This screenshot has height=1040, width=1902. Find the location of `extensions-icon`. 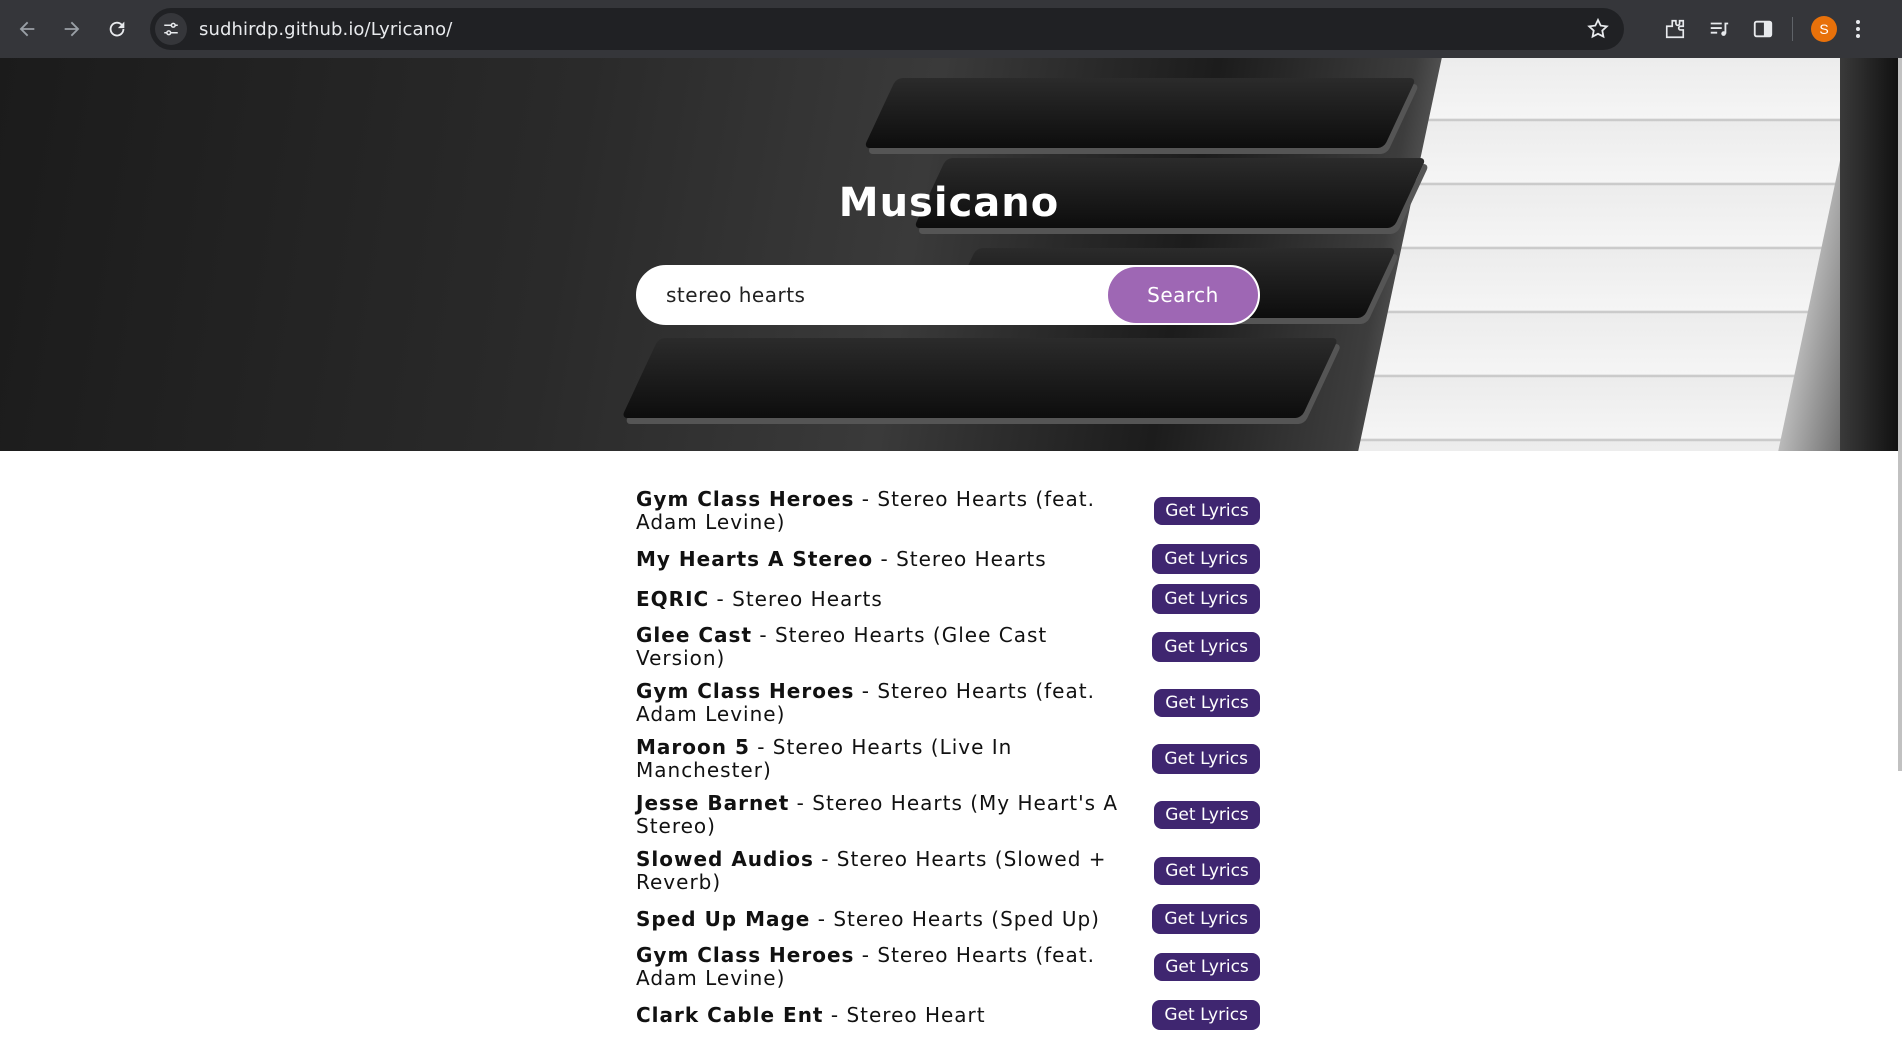

extensions-icon is located at coordinates (1675, 29).